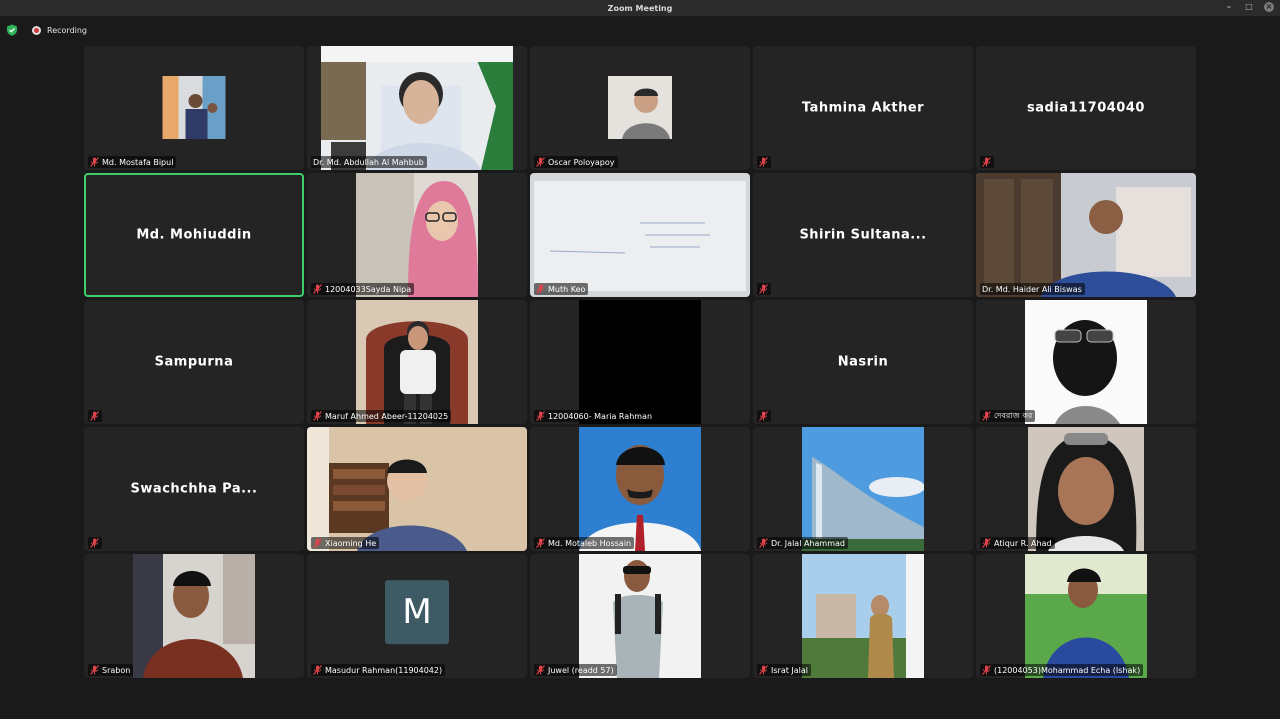  Describe the element at coordinates (590, 543) in the screenshot. I see `participant-name: Md. Motaleb Hossain` at that location.